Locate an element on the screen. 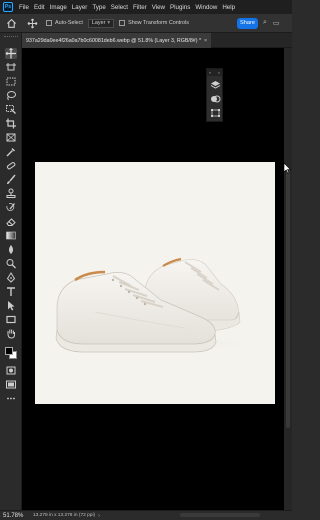 This screenshot has width=320, height=520. menu-plugins: Plugins is located at coordinates (180, 7).